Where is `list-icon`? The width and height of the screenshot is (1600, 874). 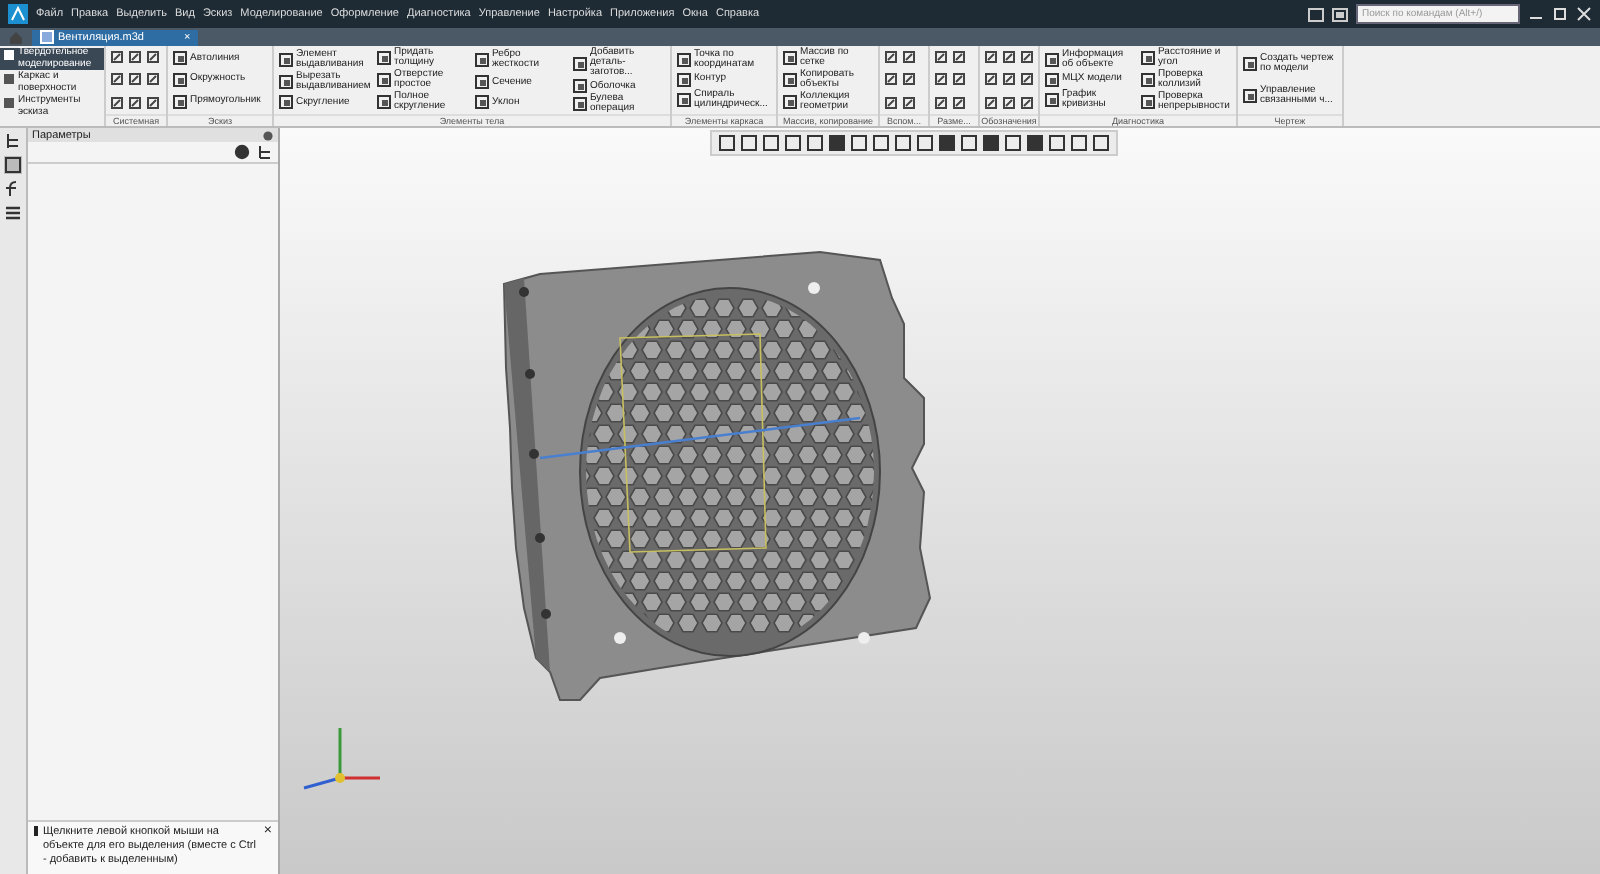
list-icon is located at coordinates (13, 213).